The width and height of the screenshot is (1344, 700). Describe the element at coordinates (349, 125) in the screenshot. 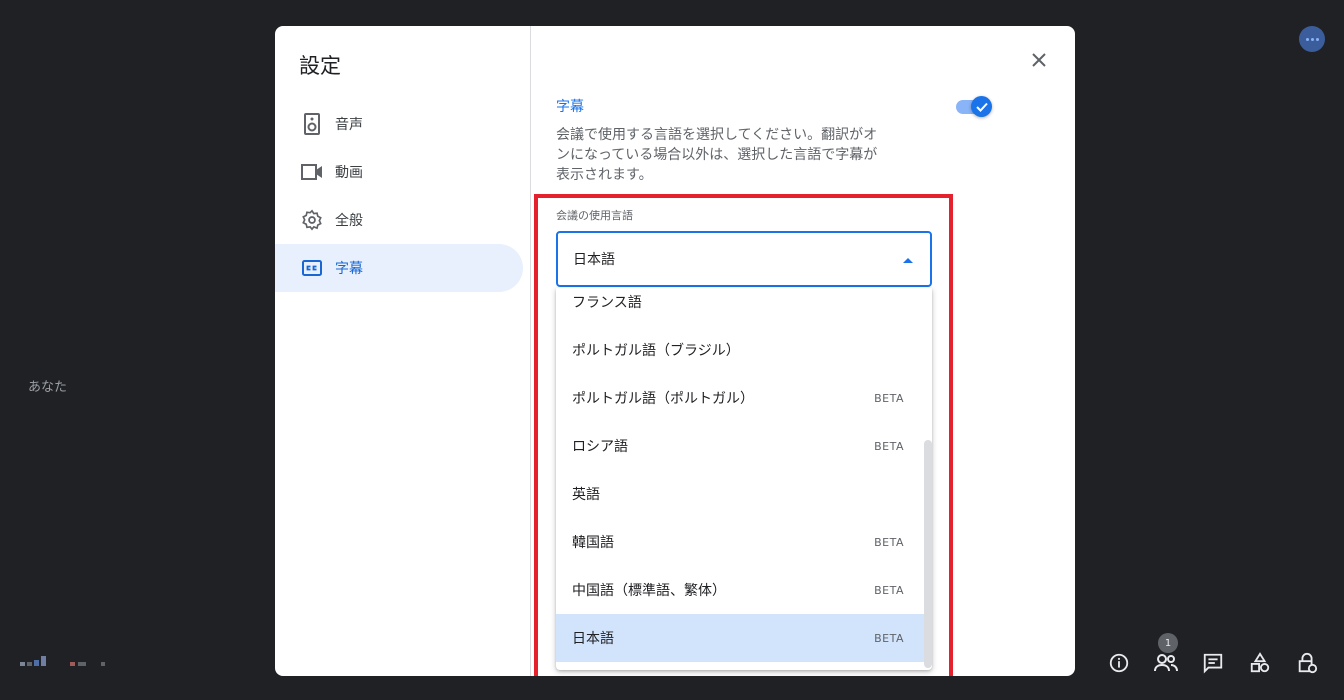

I see `nav-item-label: 音声` at that location.